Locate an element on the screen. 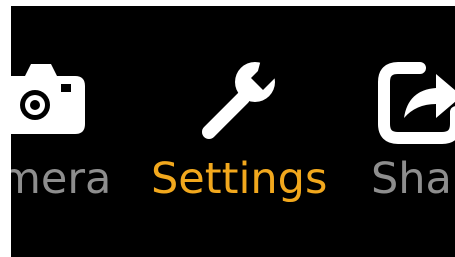 This screenshot has width=455, height=257. menu-label-settings: Settings is located at coordinates (239, 179).